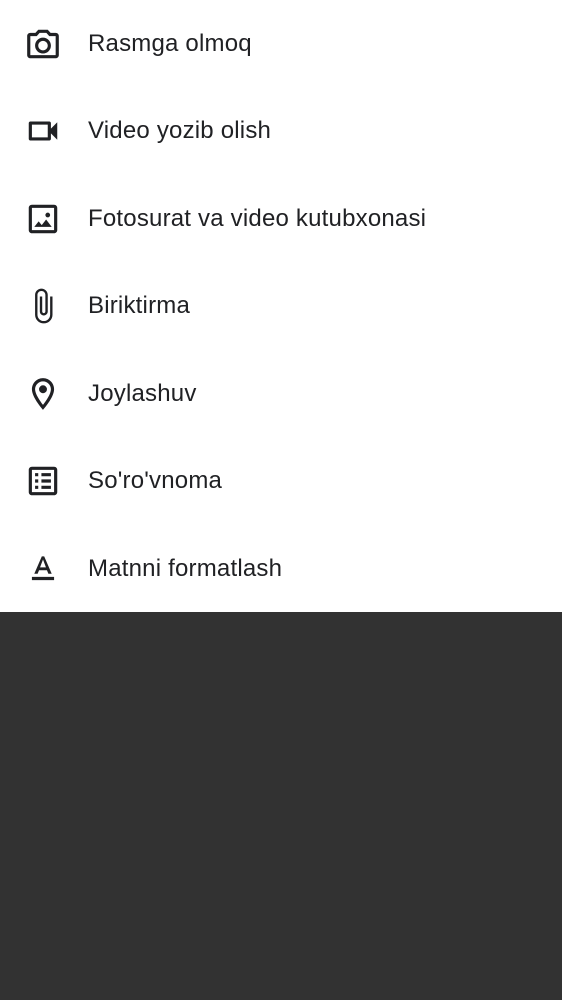  I want to click on menu-item-location: Joylashuv, so click(281, 393).